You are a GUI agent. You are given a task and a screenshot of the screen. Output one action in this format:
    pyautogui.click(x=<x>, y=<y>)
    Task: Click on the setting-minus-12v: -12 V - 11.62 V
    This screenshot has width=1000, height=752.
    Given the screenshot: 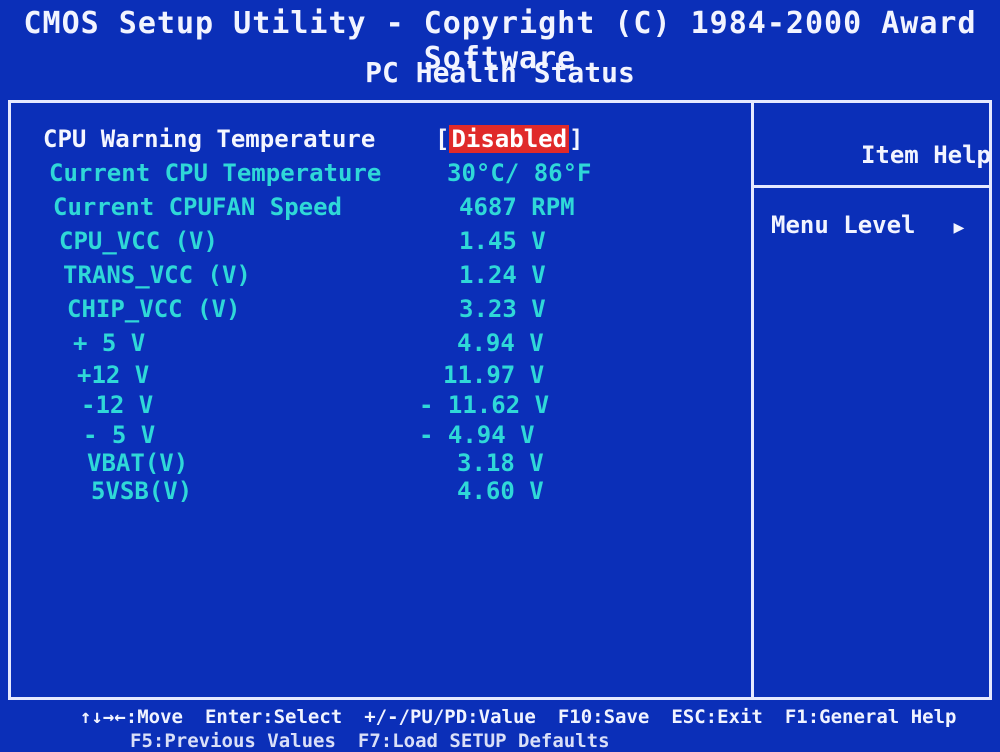 What is the action you would take?
    pyautogui.click(x=361, y=407)
    